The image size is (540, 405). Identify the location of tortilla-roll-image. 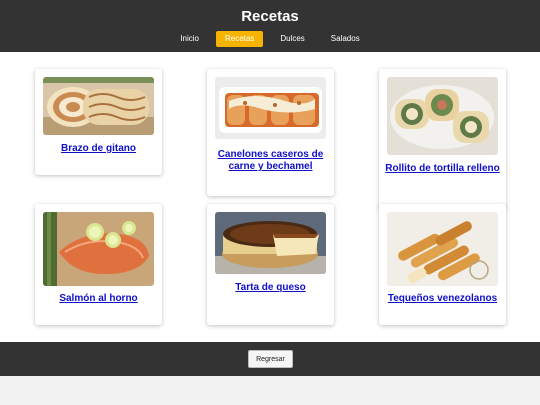
(442, 116).